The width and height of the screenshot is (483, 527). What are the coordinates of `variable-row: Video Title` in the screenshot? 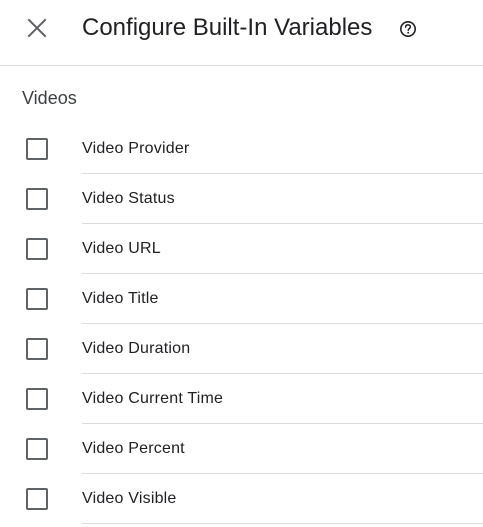 It's located at (241, 299).